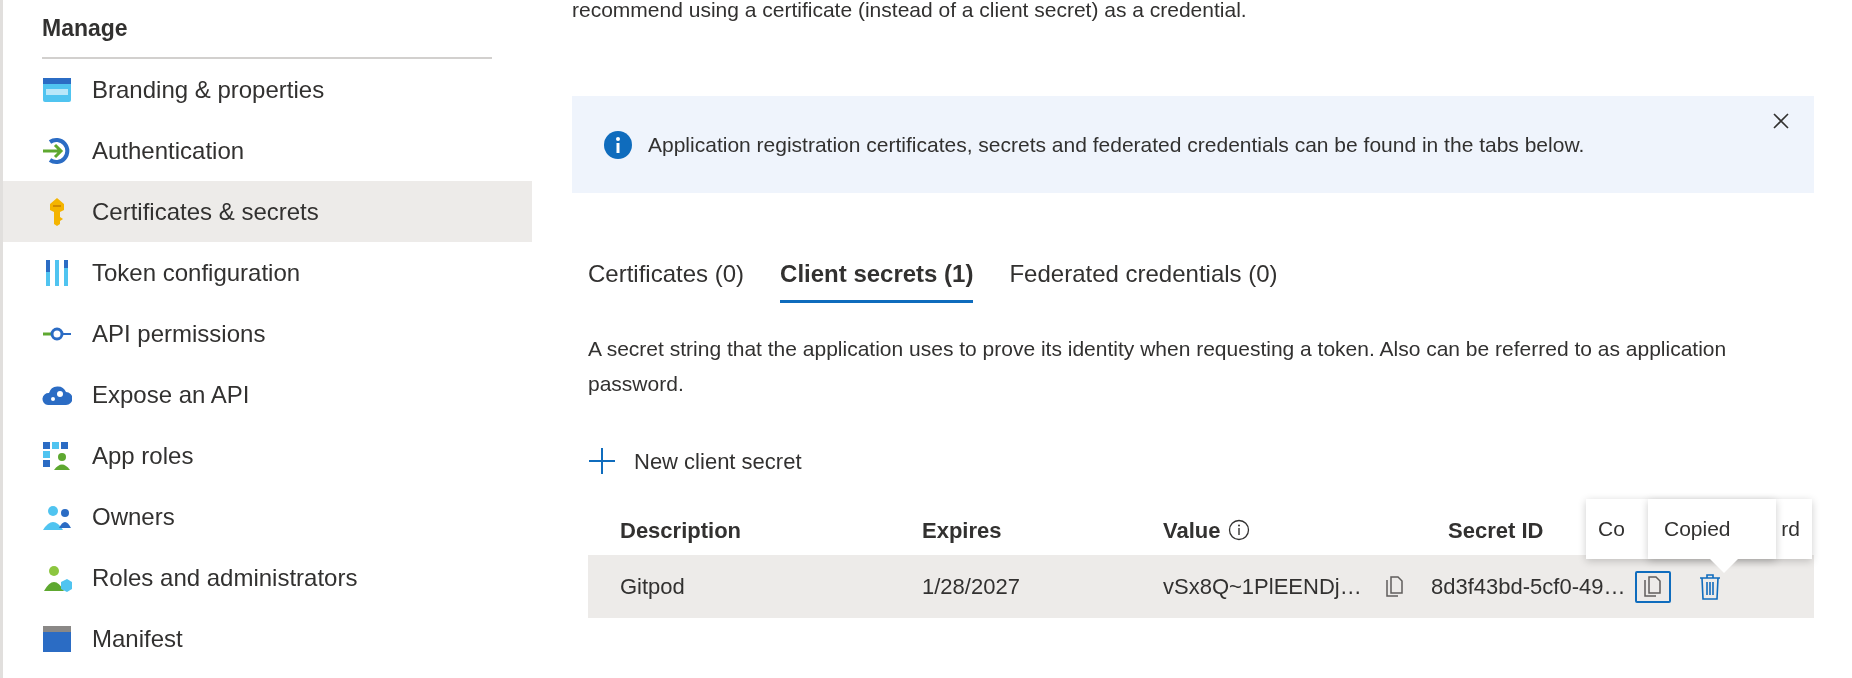  I want to click on tooltip-text: Co, so click(1611, 529).